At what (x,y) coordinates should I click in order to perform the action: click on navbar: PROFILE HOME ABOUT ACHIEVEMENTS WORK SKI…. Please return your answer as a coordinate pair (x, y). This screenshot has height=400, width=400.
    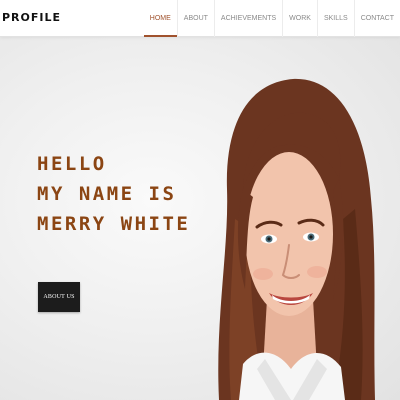
    Looking at the image, I should click on (200, 18).